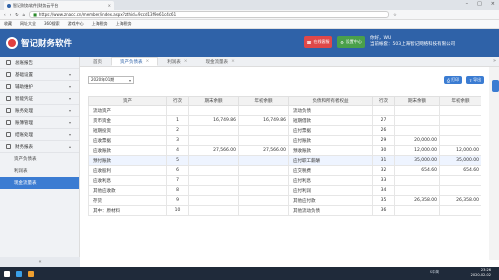 Image resolution: width=499 pixels, height=280 pixels. I want to click on table-cell: 应收票据, so click(127, 140).